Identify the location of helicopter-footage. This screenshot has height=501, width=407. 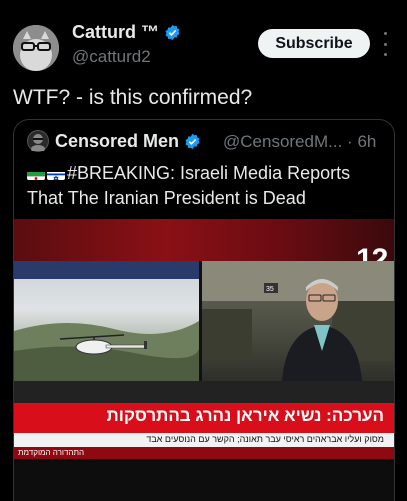
(106, 321).